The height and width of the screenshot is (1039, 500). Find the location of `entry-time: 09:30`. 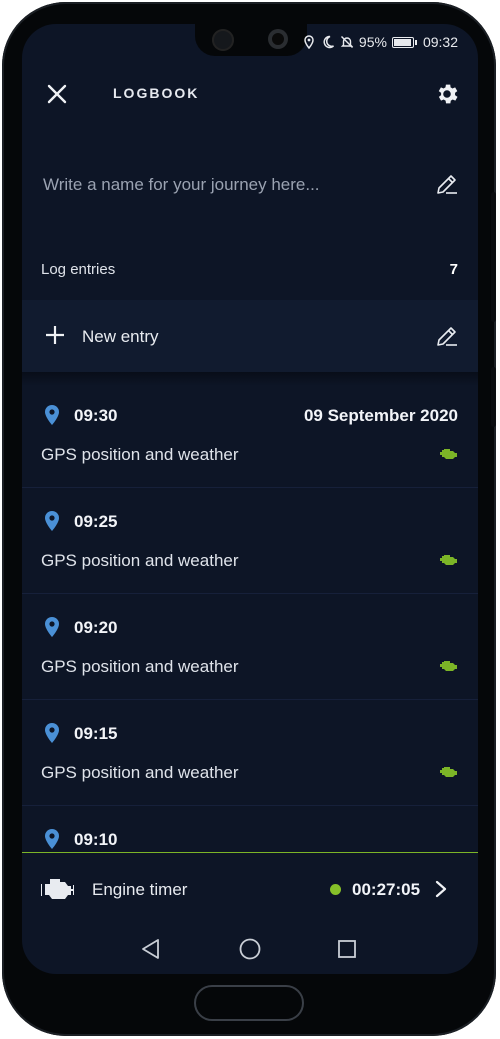

entry-time: 09:30 is located at coordinates (96, 415).